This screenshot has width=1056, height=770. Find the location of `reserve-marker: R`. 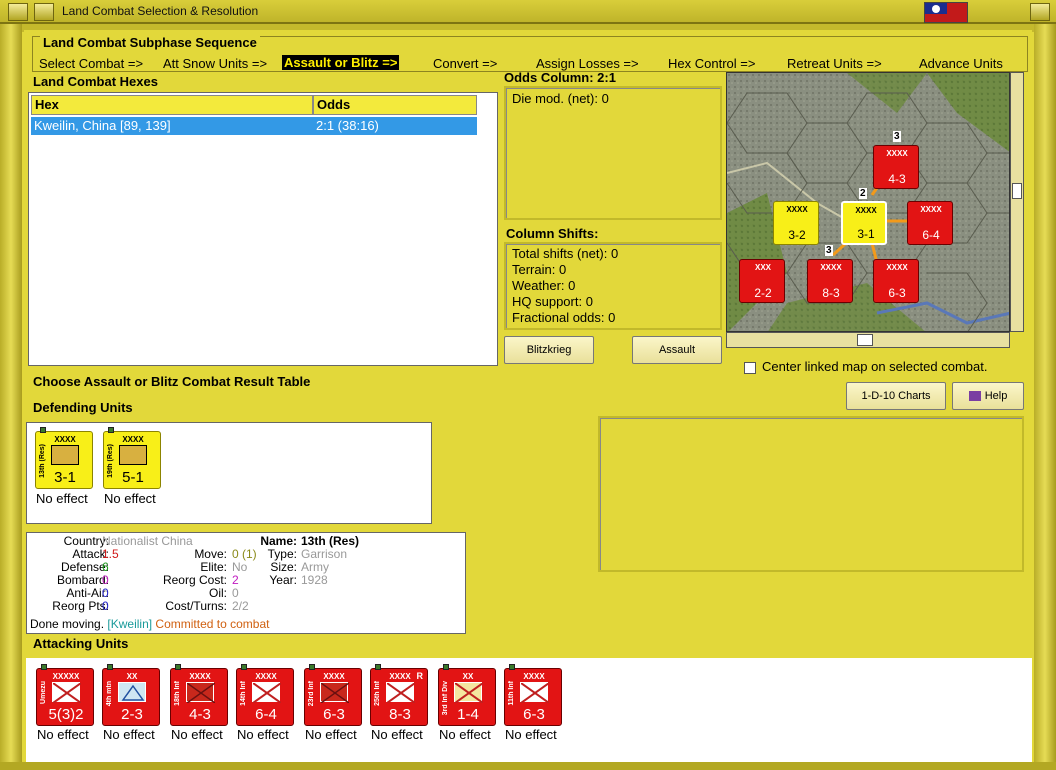

reserve-marker: R is located at coordinates (420, 676).